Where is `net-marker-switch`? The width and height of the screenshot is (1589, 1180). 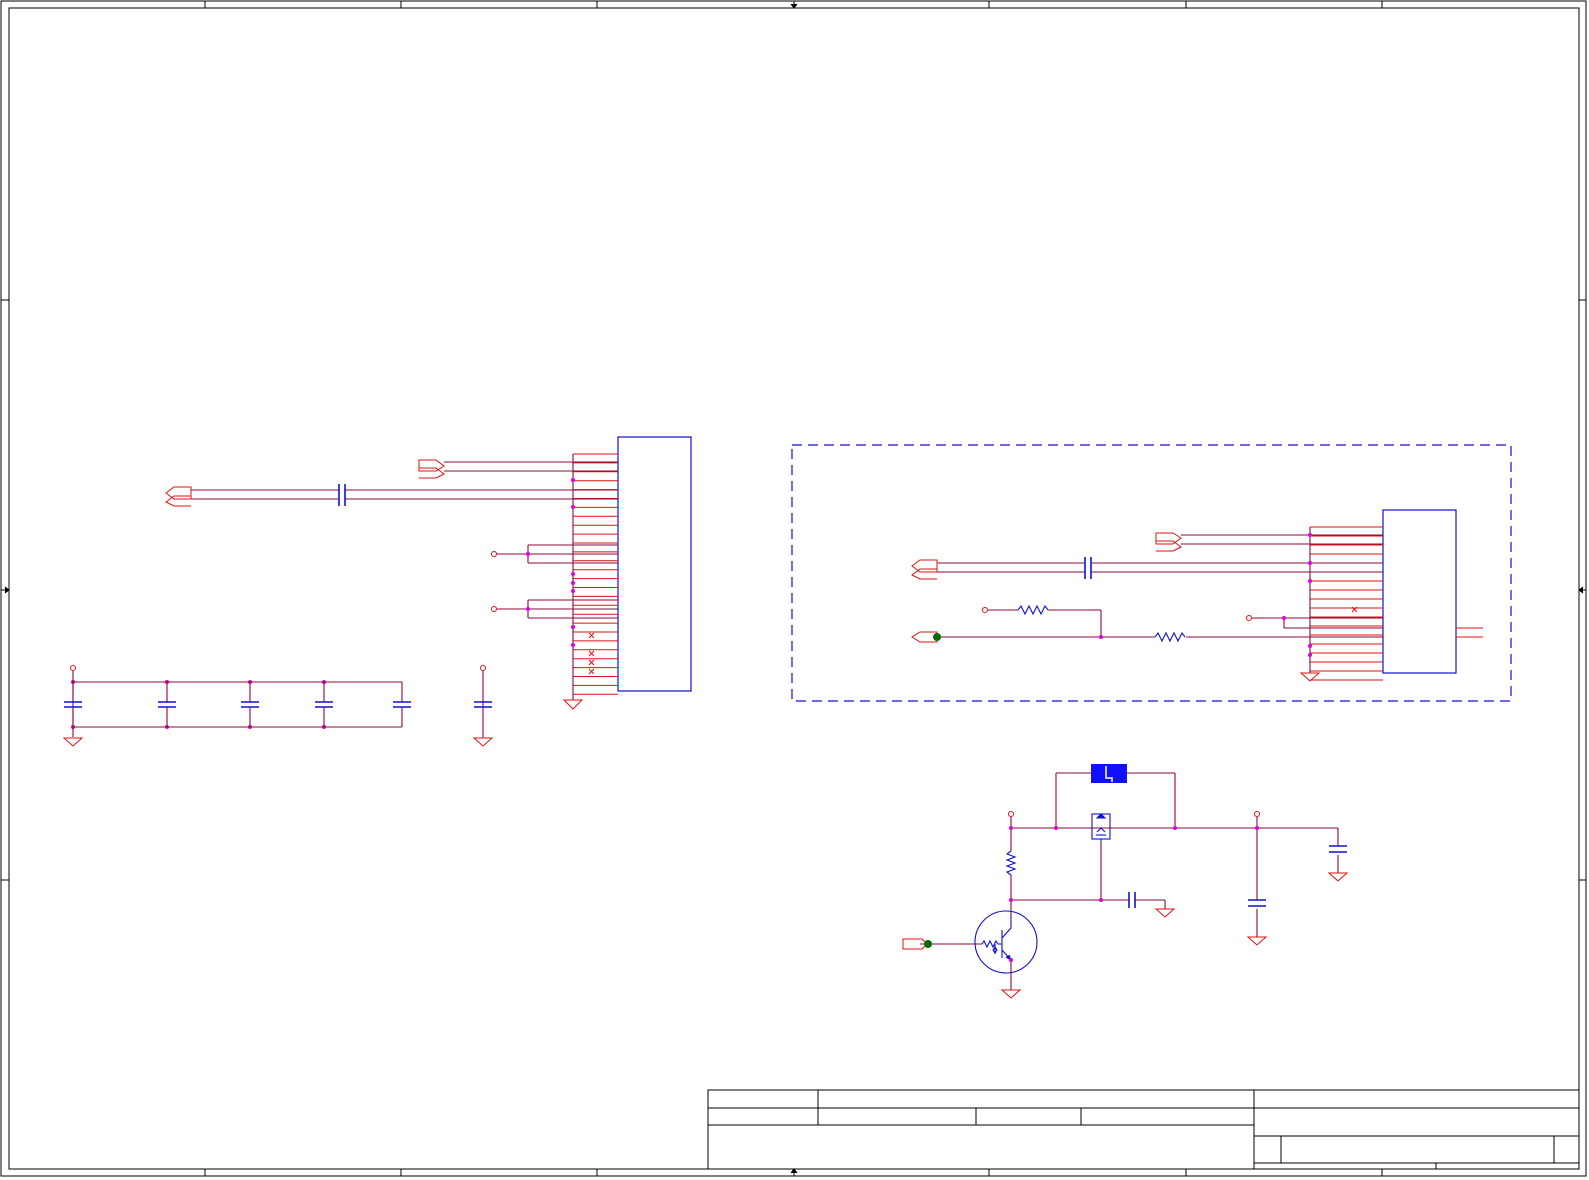
net-marker-switch is located at coordinates (928, 944).